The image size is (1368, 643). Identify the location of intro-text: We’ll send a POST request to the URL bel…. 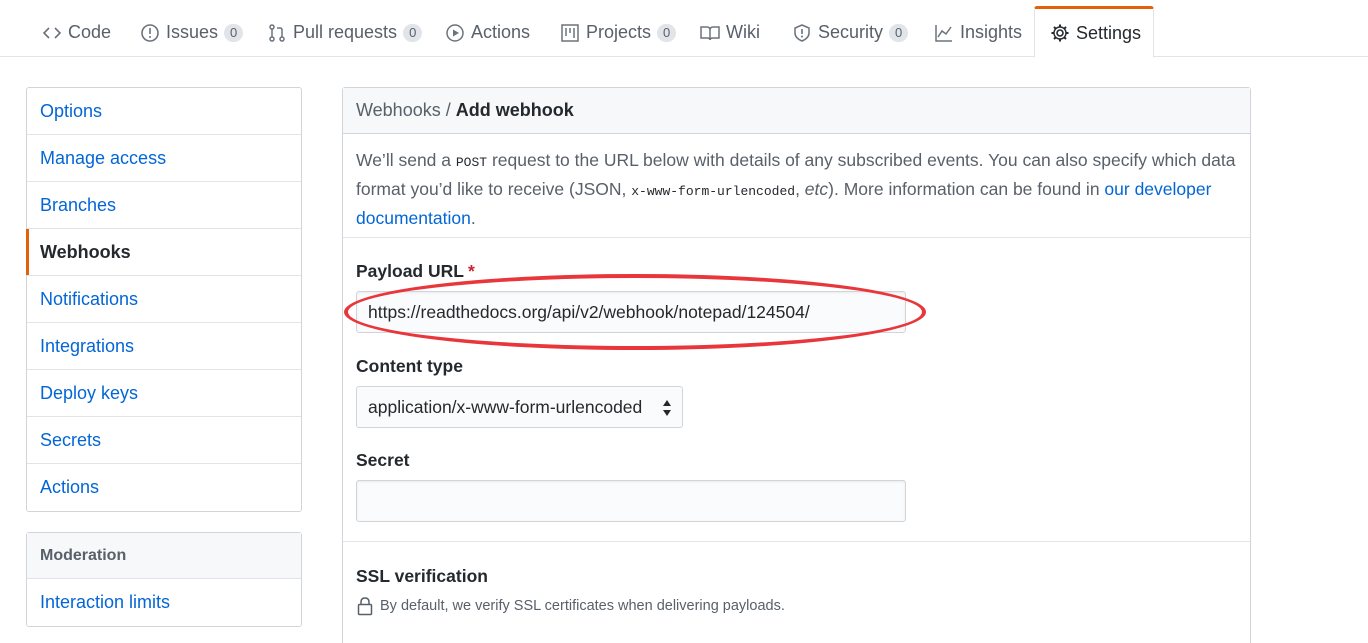
(796, 189).